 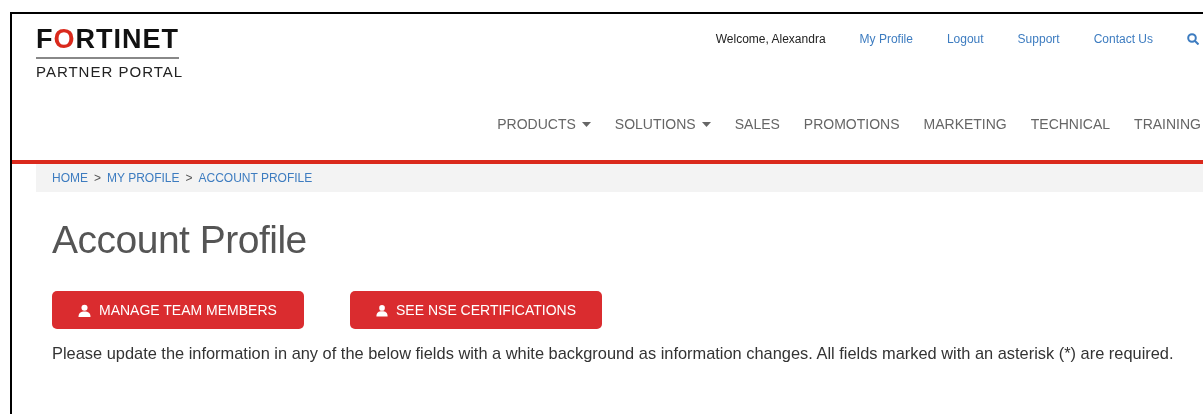 I want to click on header-link: Contact Us, so click(x=1123, y=39).